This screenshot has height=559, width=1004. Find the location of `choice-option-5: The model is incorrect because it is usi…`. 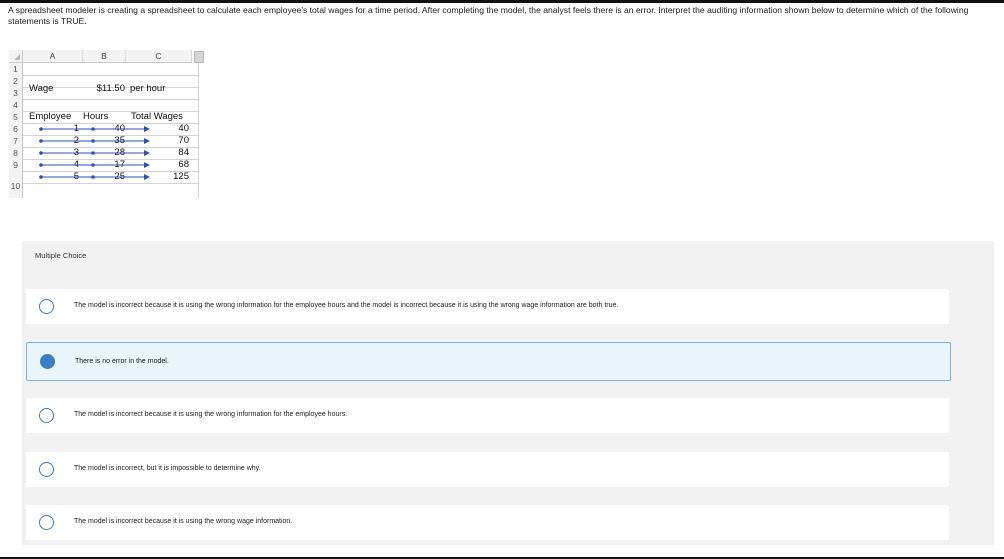

choice-option-5: The model is incorrect because it is usi… is located at coordinates (487, 522).